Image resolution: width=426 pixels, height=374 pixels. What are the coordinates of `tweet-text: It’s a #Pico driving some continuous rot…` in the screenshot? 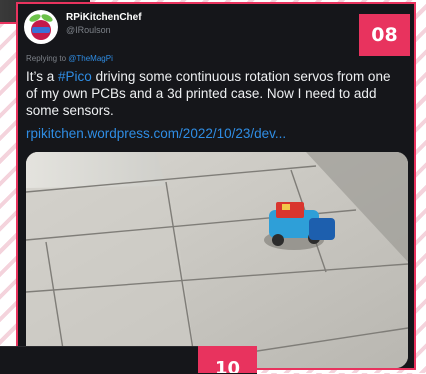 It's located at (214, 93).